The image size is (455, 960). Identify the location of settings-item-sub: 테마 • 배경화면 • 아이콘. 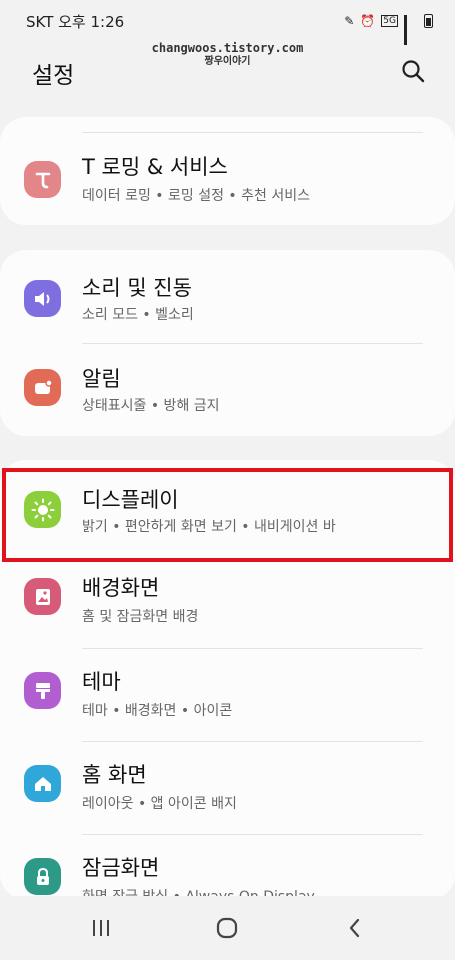
(157, 711).